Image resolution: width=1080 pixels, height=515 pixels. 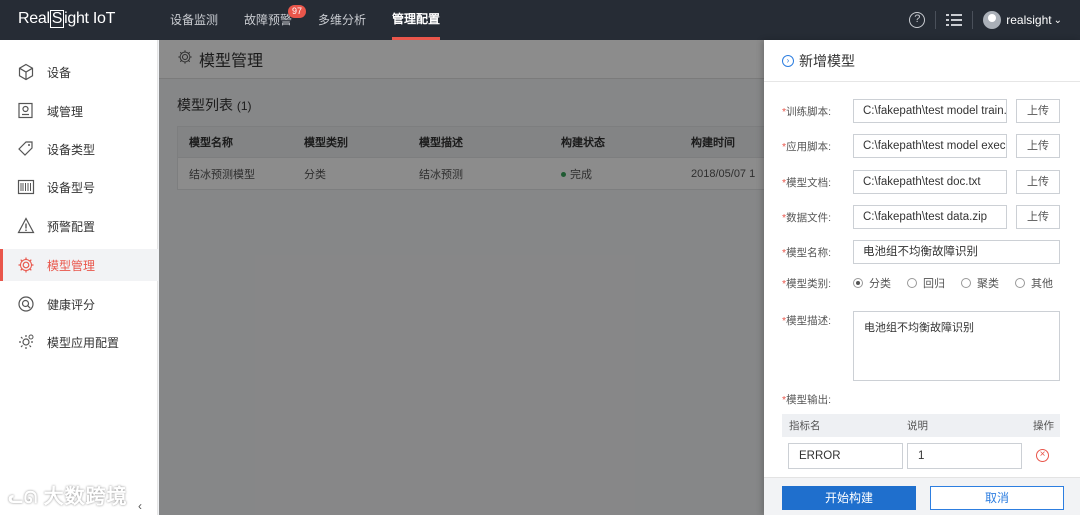 What do you see at coordinates (79, 149) in the screenshot?
I see `sidebar-item-device-type: 设备类型` at bounding box center [79, 149].